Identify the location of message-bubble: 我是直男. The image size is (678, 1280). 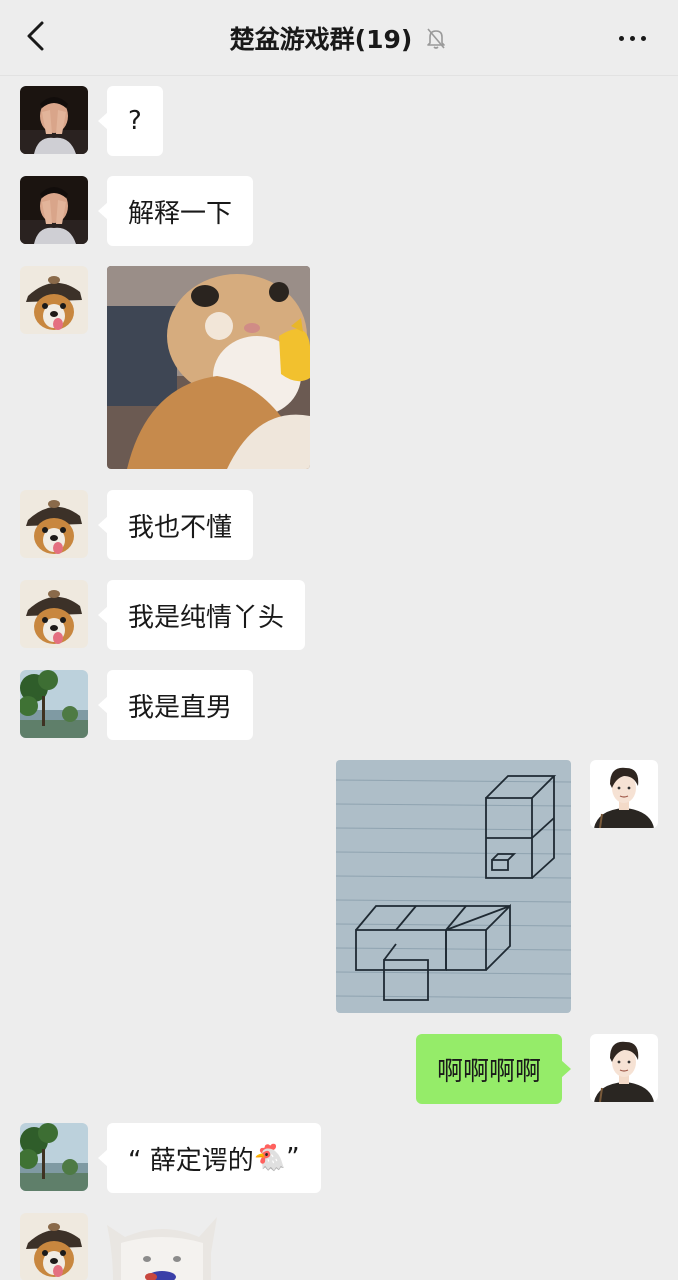
(175, 705).